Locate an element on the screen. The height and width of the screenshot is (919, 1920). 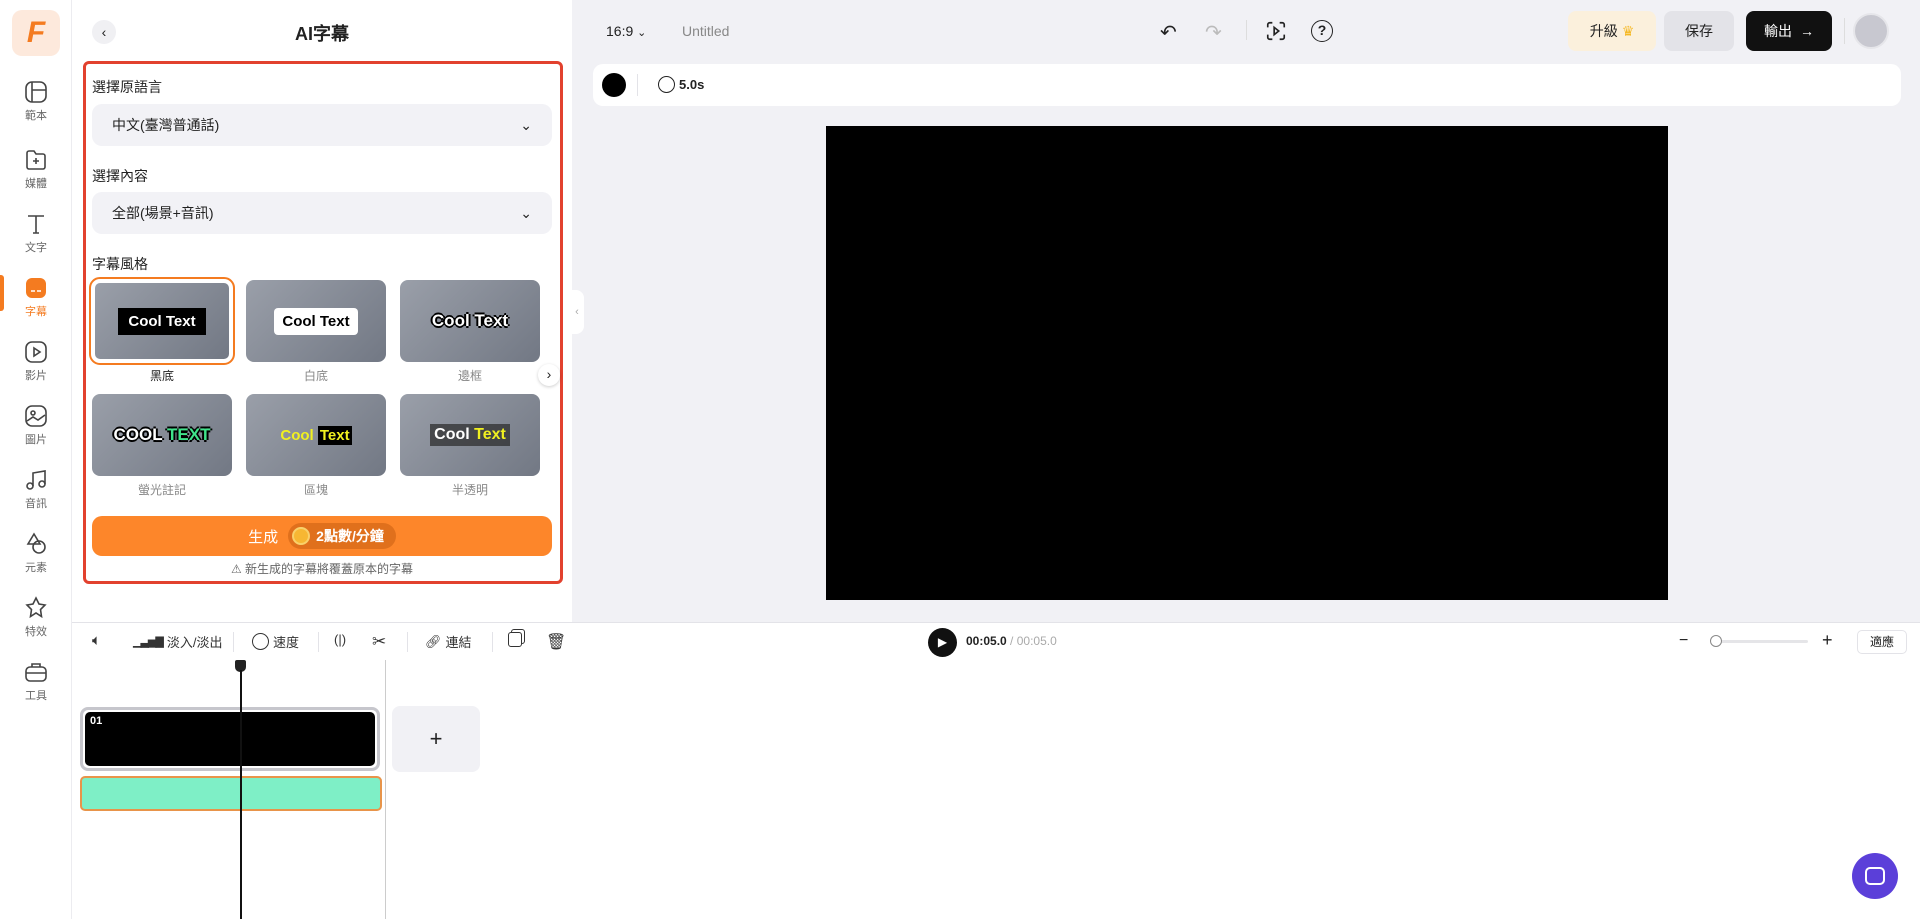
chevron-left-icon: ‹ is located at coordinates (577, 312).